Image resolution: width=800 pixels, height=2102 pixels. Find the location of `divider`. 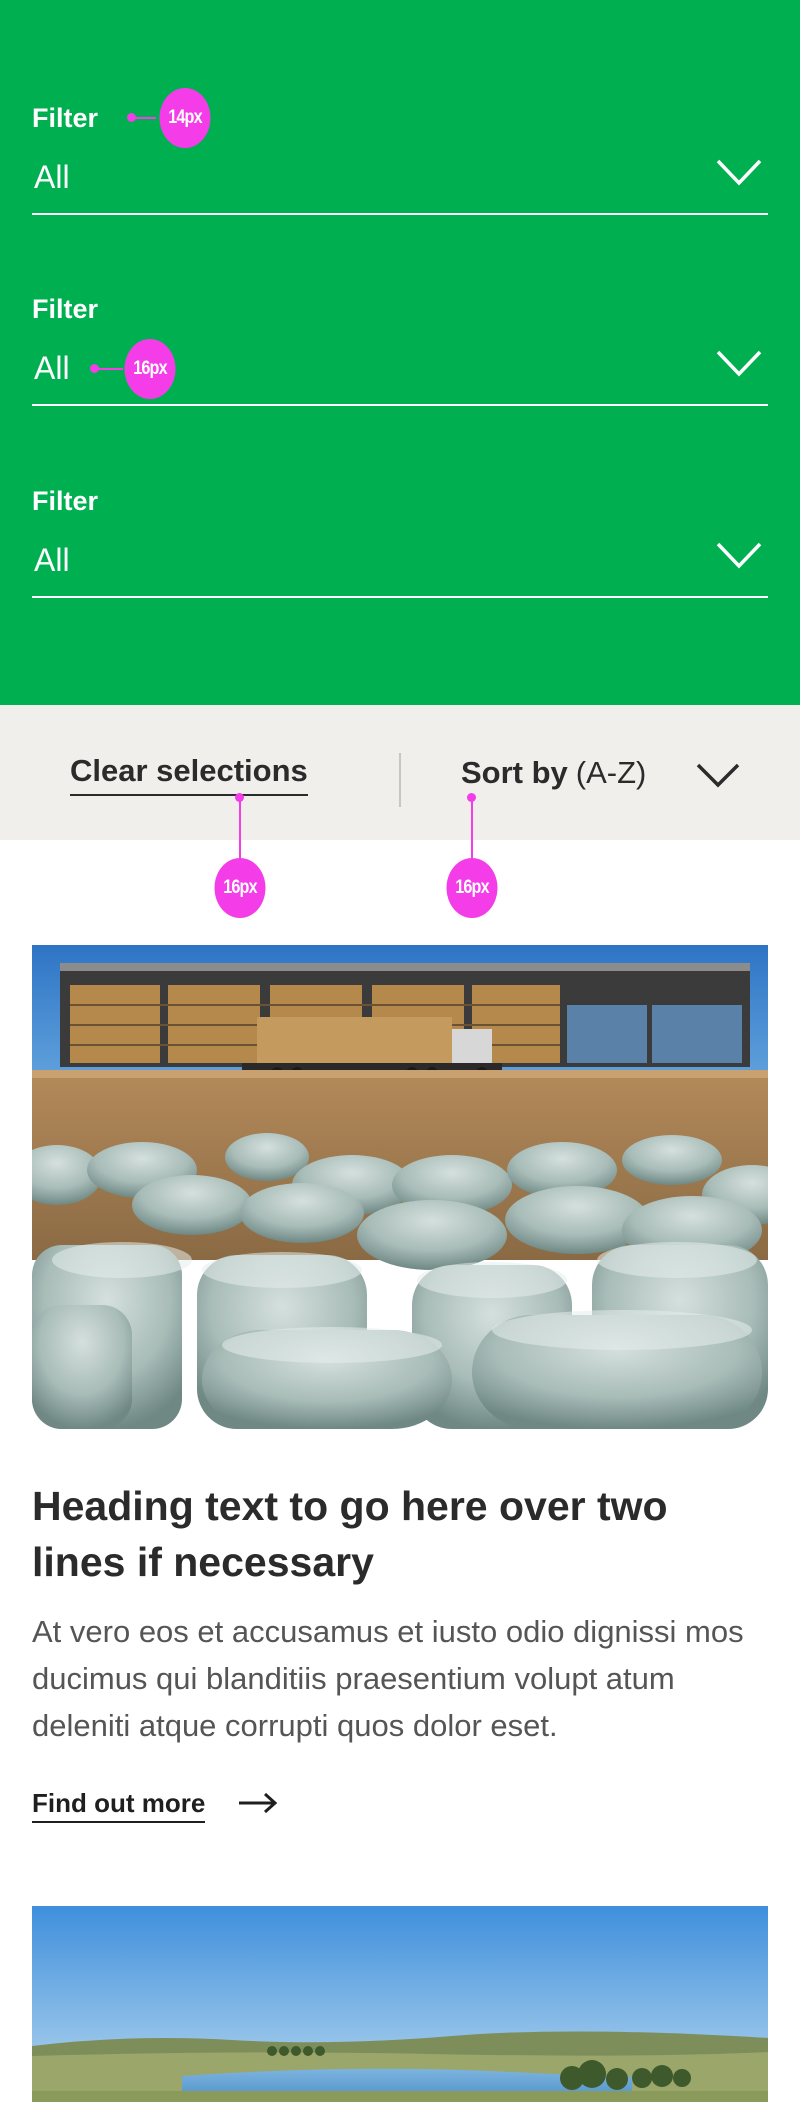

divider is located at coordinates (400, 780).